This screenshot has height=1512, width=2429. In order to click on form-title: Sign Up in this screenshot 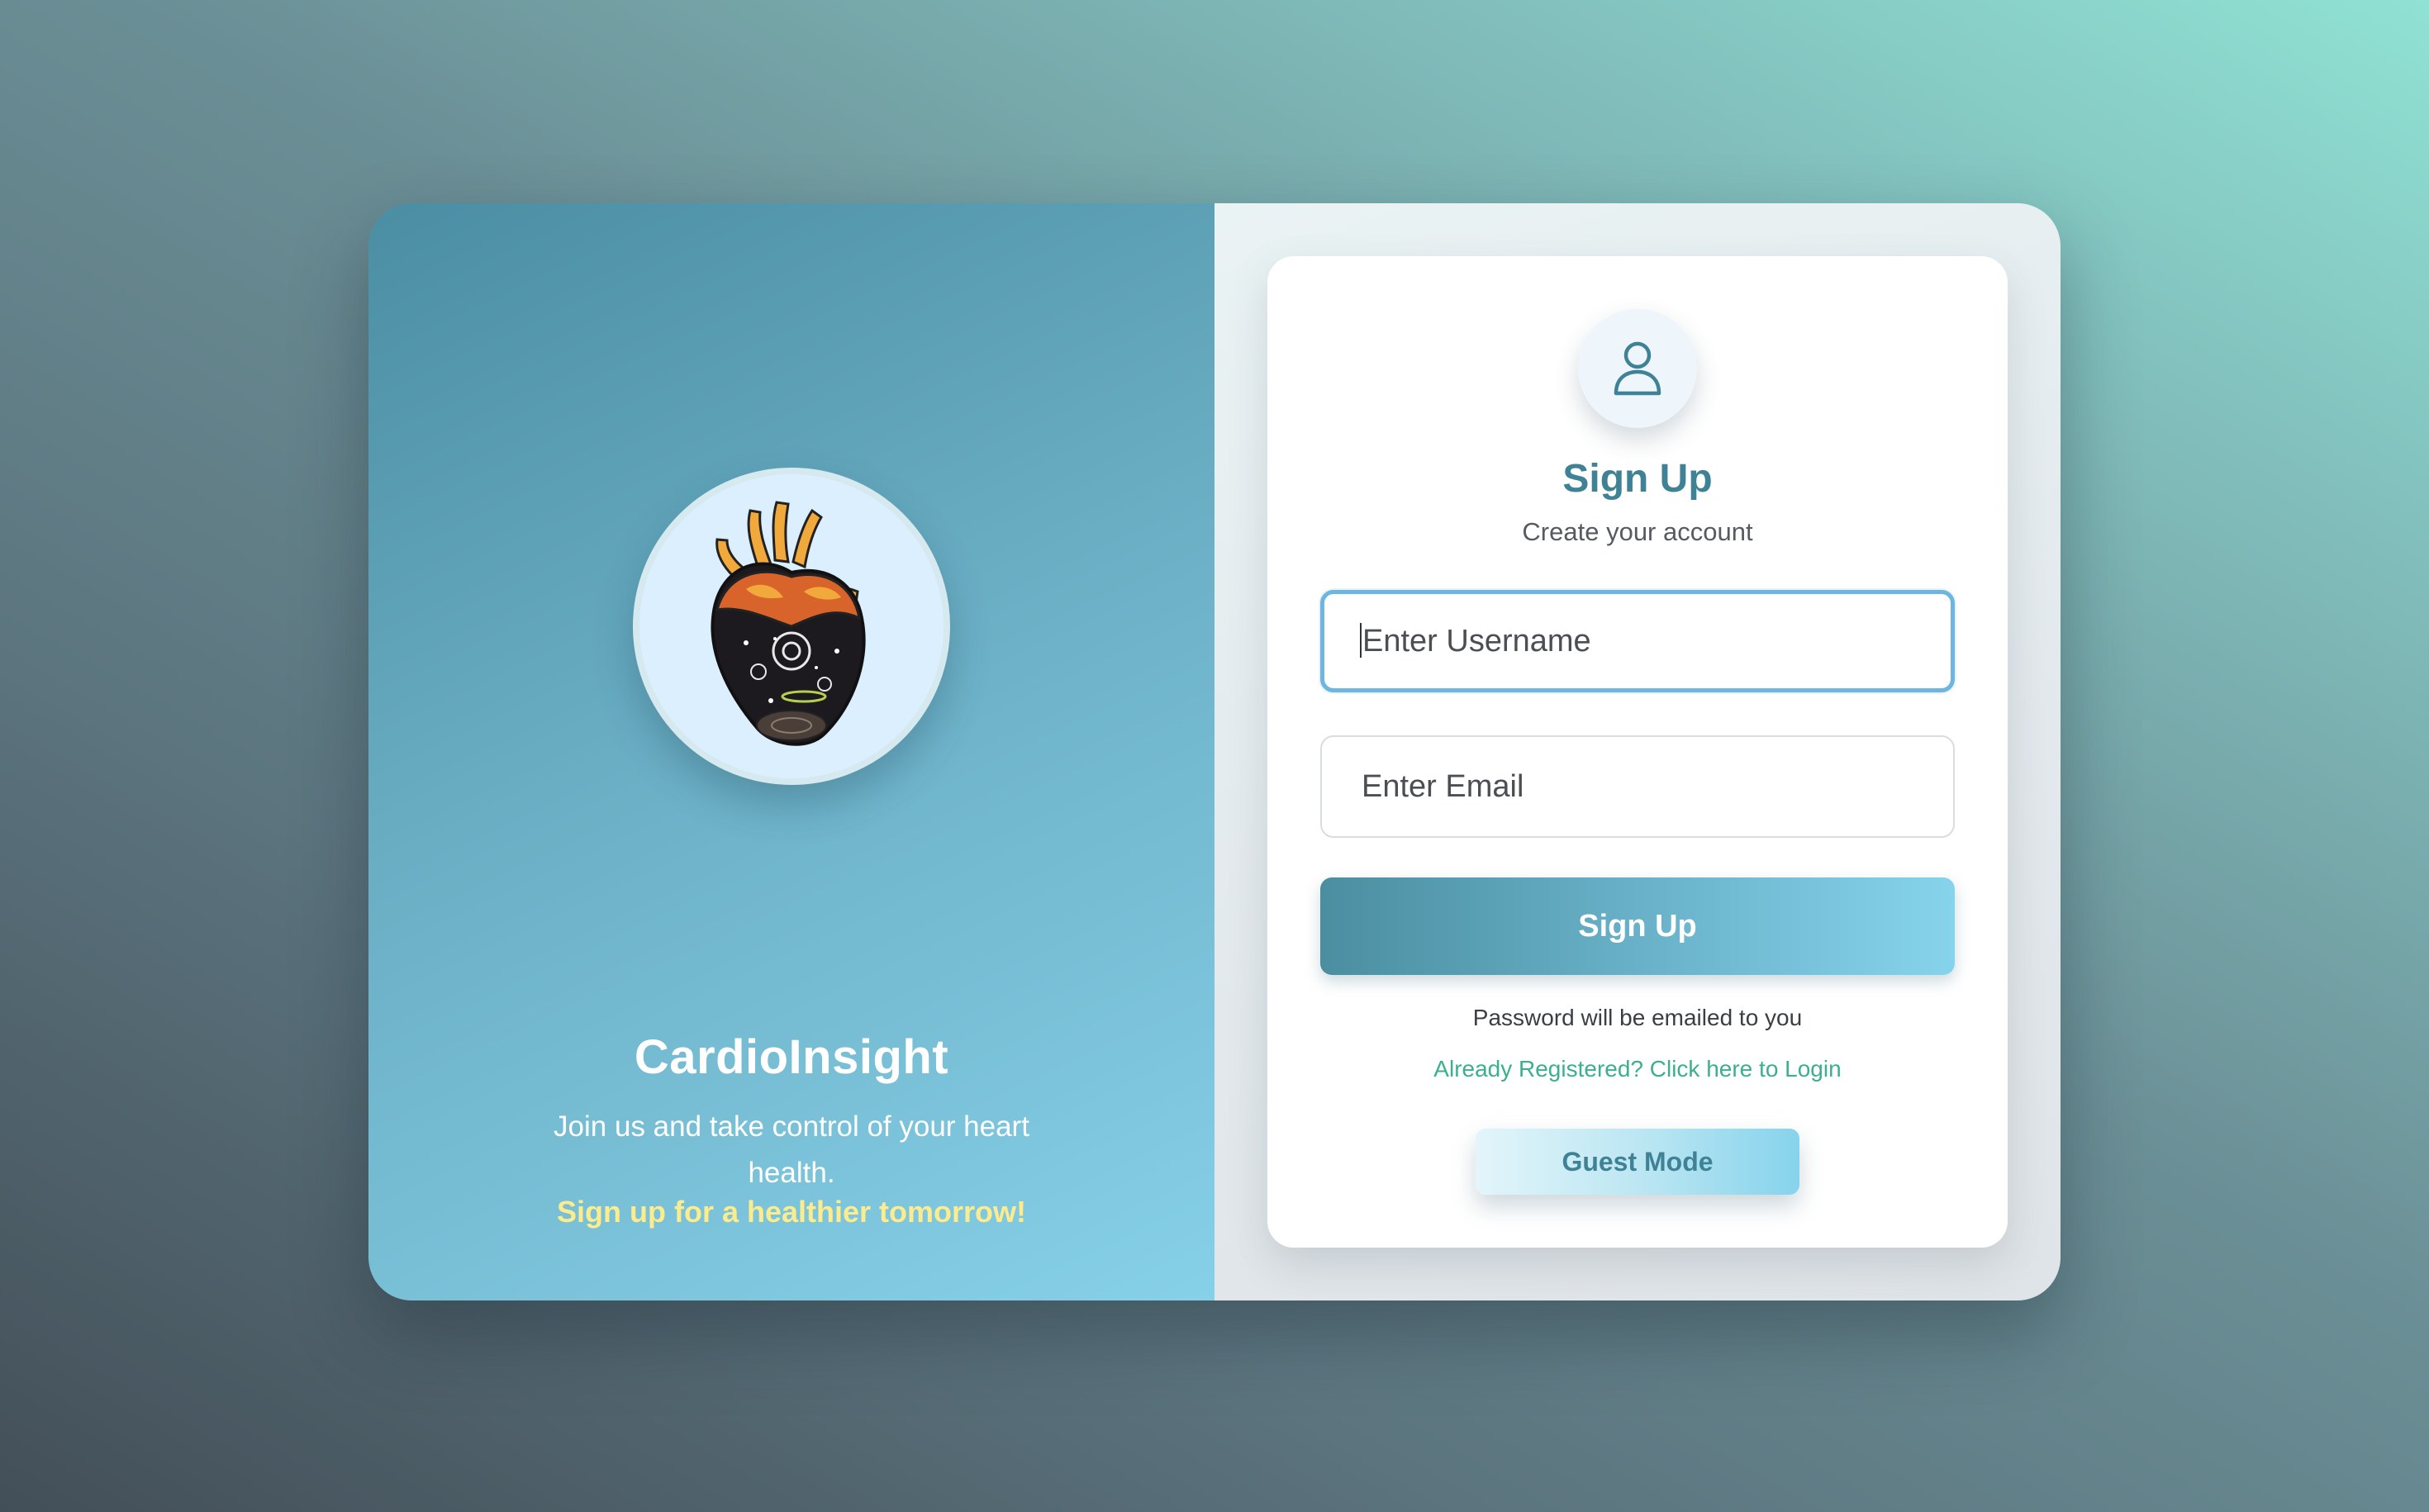, I will do `click(1637, 479)`.